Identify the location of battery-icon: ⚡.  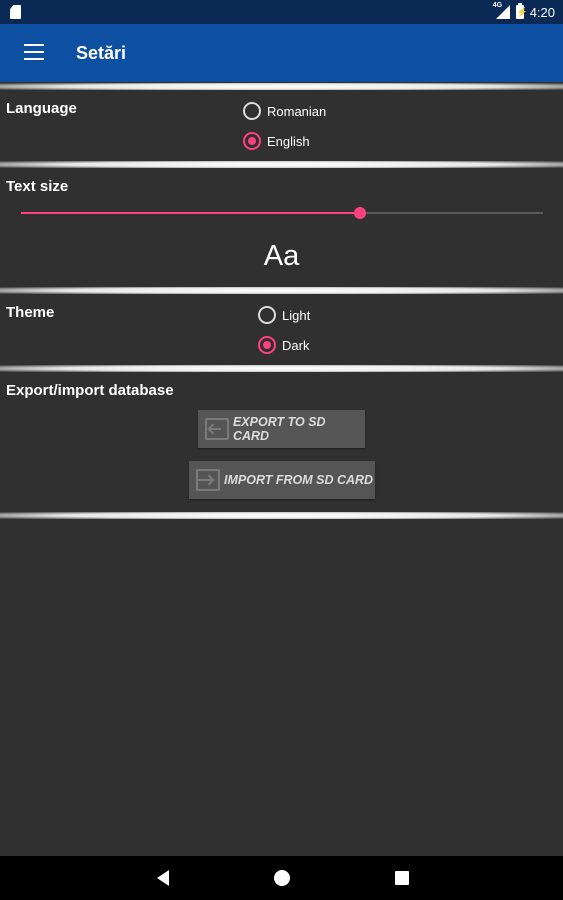
(521, 11).